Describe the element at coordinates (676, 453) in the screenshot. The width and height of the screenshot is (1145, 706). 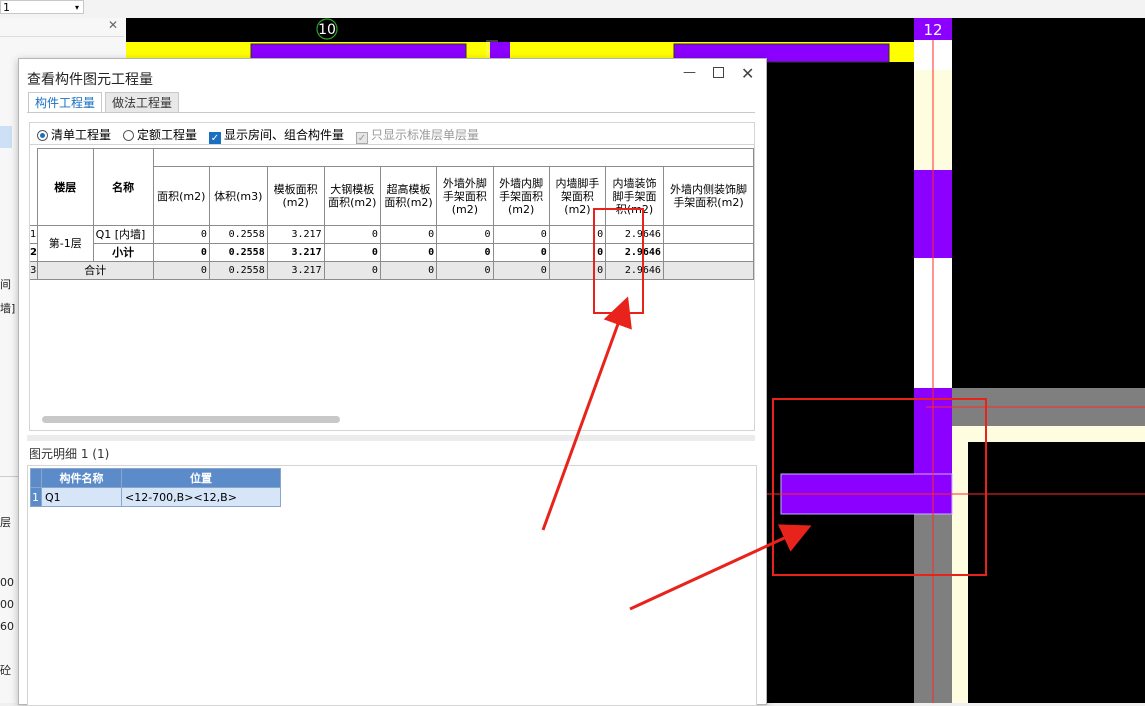
I see `annotation-arrows` at that location.